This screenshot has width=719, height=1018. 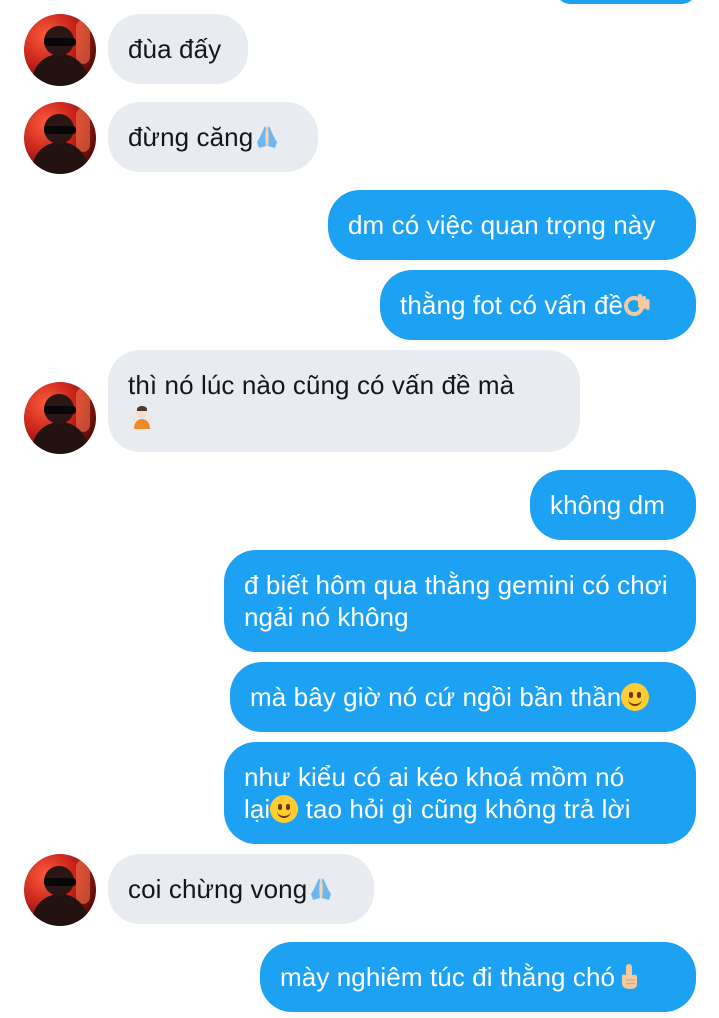 What do you see at coordinates (142, 417) in the screenshot?
I see `person-shrugging-icon` at bounding box center [142, 417].